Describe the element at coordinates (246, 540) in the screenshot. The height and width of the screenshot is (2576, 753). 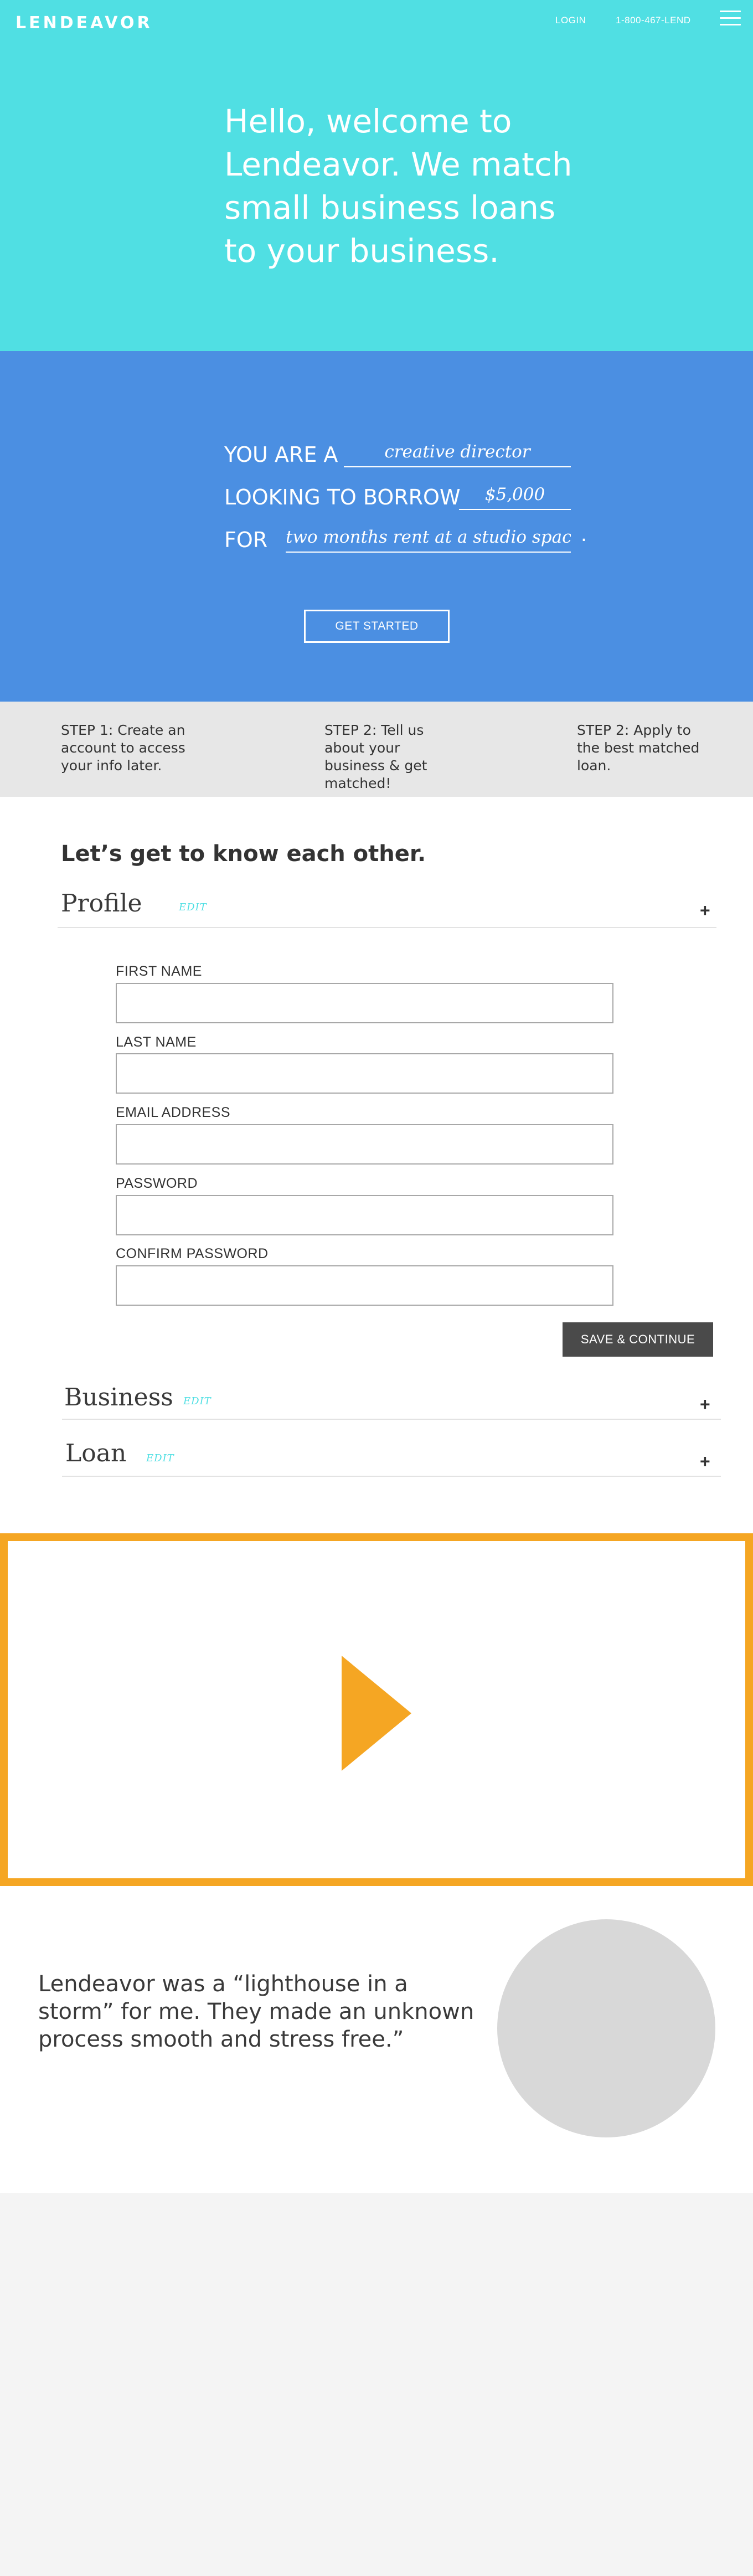
I see `for-label: FOR` at that location.